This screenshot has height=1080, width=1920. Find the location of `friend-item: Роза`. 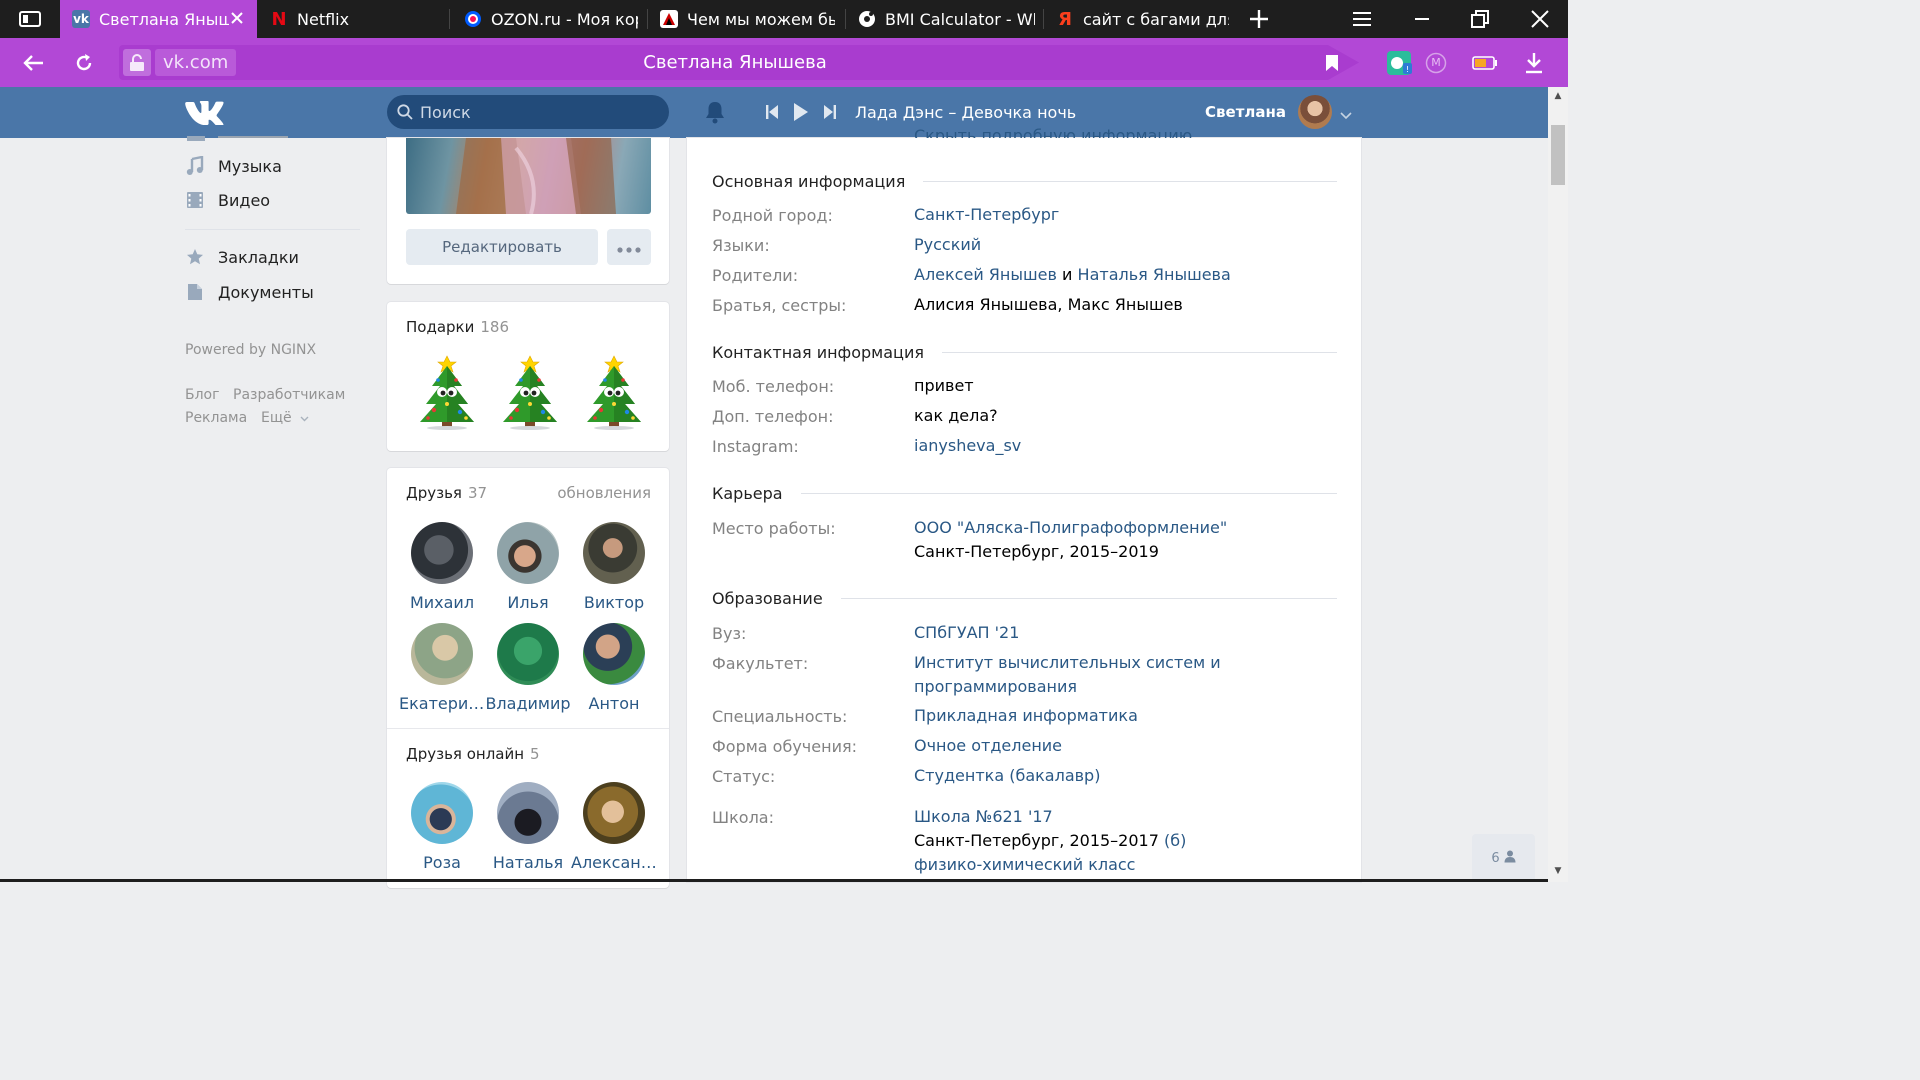

friend-item: Роза is located at coordinates (442, 827).